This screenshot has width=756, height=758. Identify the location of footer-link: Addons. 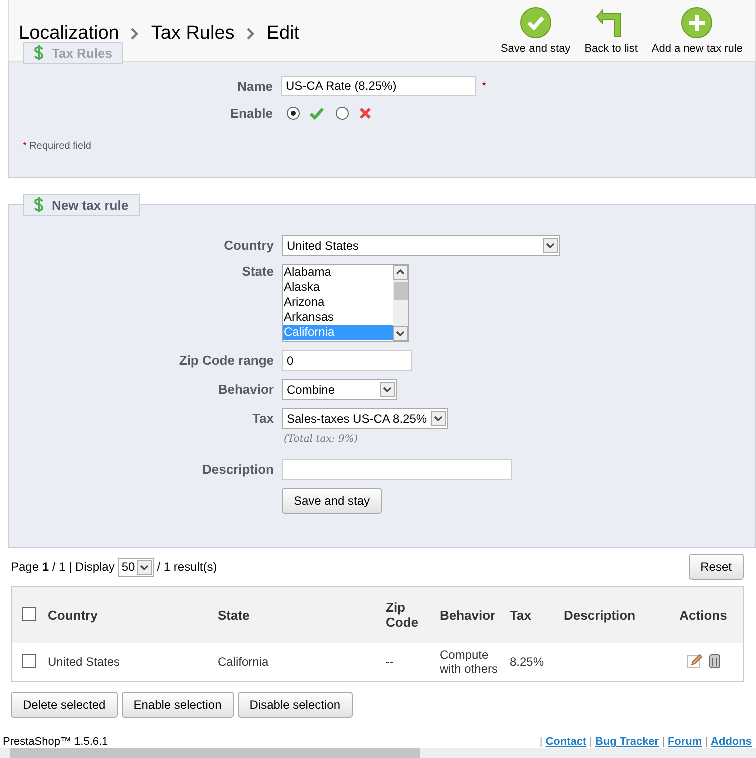
(731, 742).